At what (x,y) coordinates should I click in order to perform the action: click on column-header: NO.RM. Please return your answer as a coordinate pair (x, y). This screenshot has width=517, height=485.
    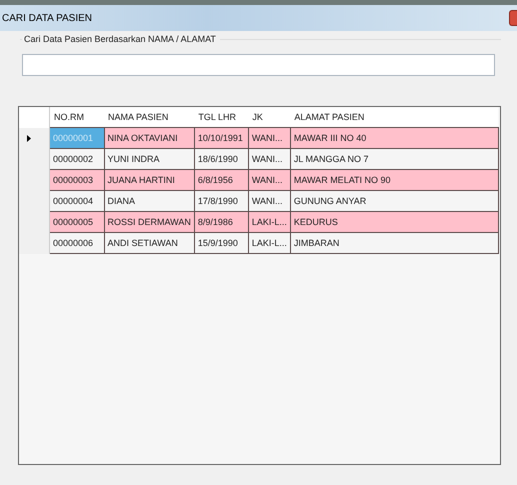
    Looking at the image, I should click on (77, 117).